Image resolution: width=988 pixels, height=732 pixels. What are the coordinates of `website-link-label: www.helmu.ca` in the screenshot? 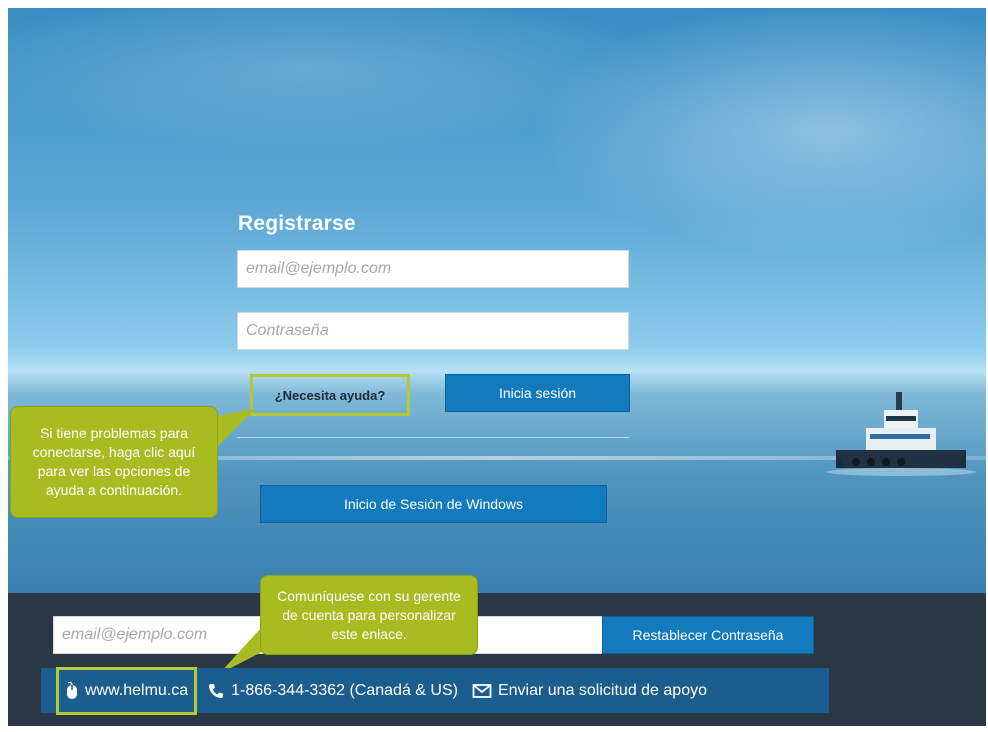 It's located at (137, 690).